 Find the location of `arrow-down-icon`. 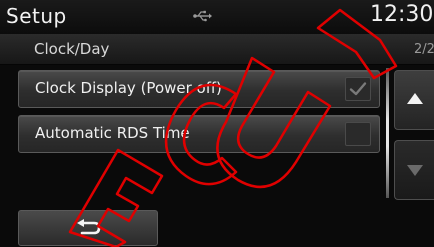

arrow-down-icon is located at coordinates (415, 170).